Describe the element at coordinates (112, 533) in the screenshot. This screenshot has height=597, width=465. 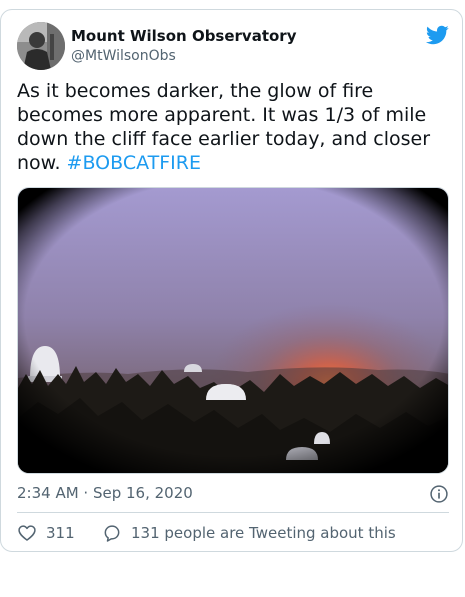
I see `speech-bubble-icon` at that location.